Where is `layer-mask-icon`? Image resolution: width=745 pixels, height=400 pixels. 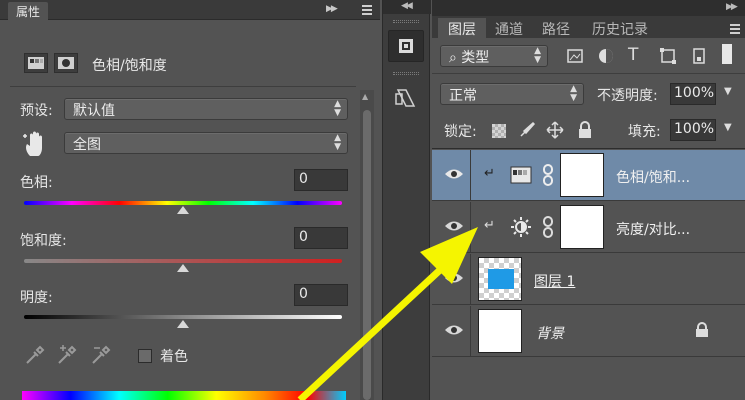 layer-mask-icon is located at coordinates (66, 63).